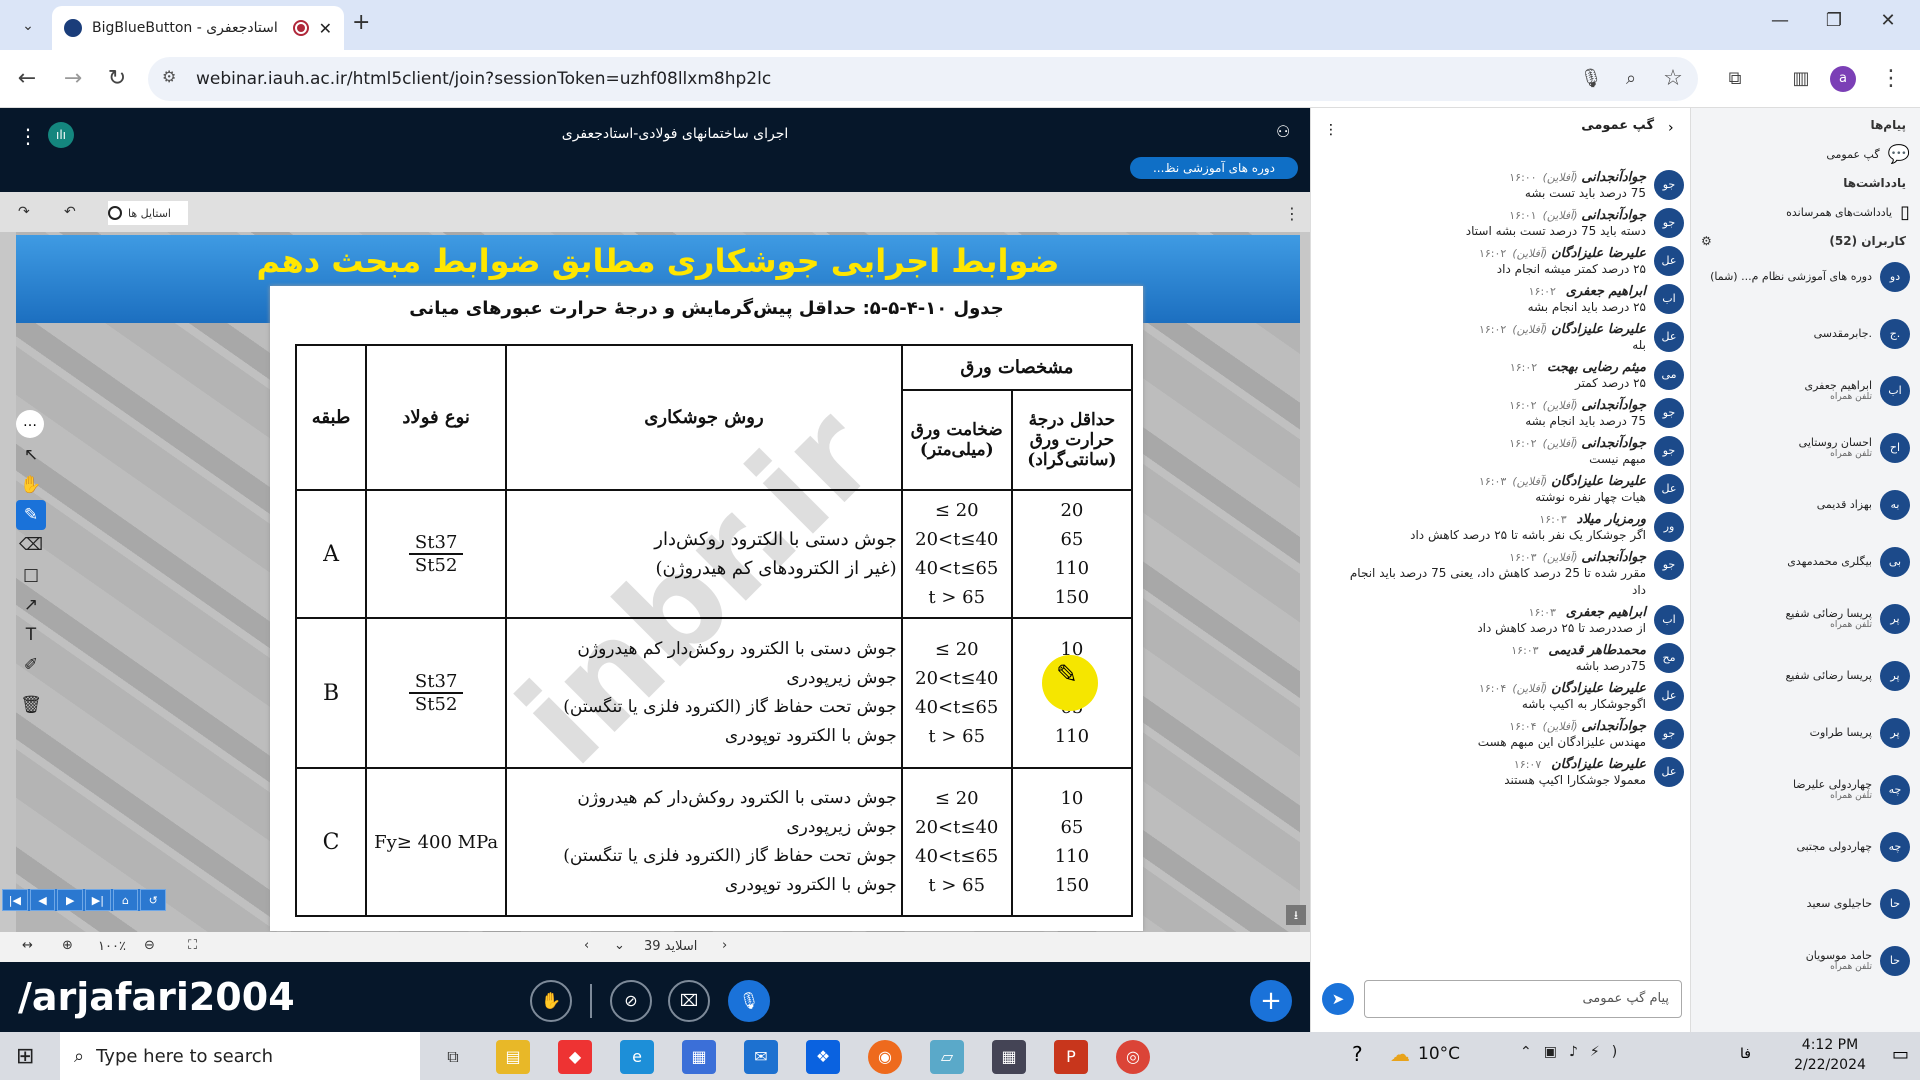 This screenshot has height=1080, width=1920. I want to click on minimize-icon: —, so click(1780, 20).